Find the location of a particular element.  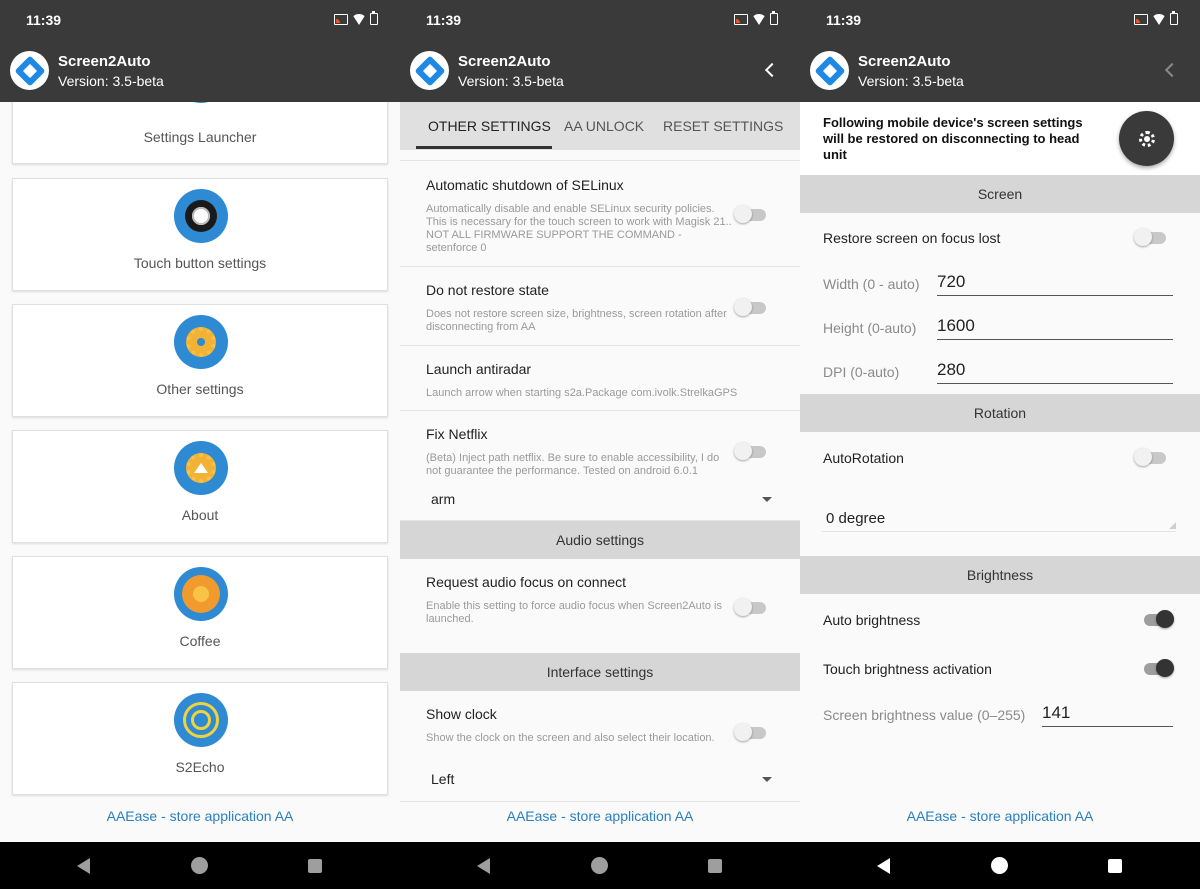

dropdown-arrow-icon is located at coordinates (767, 499).